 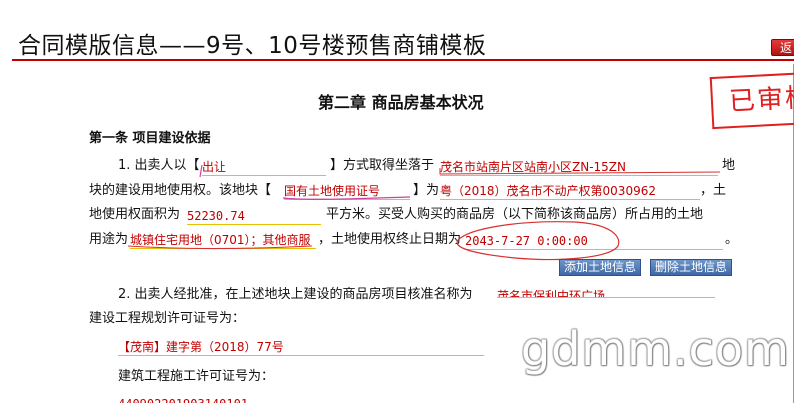 What do you see at coordinates (732, 239) in the screenshot?
I see `text-segment: 。` at bounding box center [732, 239].